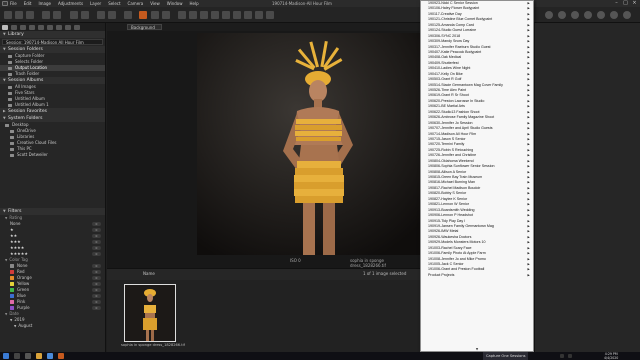 Image resolution: width=640 pixels, height=360 pixels. I want to click on system-folder-user: Scott Detweiler, so click(52, 155).